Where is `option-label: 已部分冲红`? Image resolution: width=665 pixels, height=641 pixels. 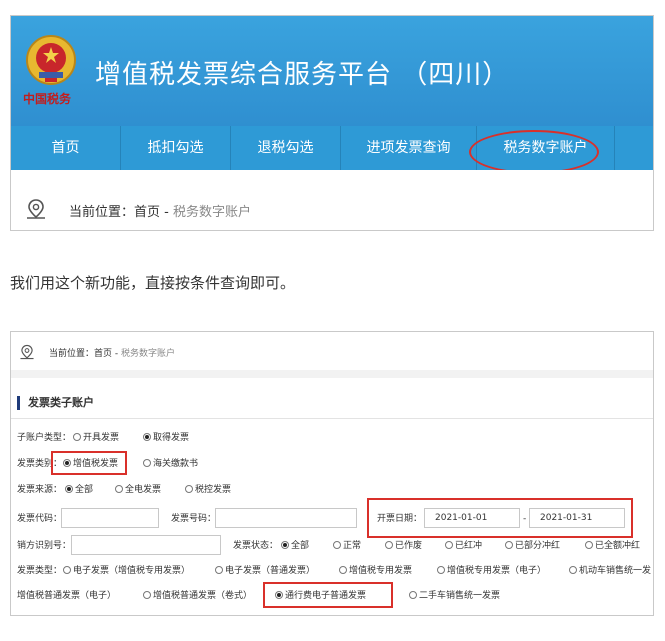
option-label: 已部分冲红 is located at coordinates (538, 546).